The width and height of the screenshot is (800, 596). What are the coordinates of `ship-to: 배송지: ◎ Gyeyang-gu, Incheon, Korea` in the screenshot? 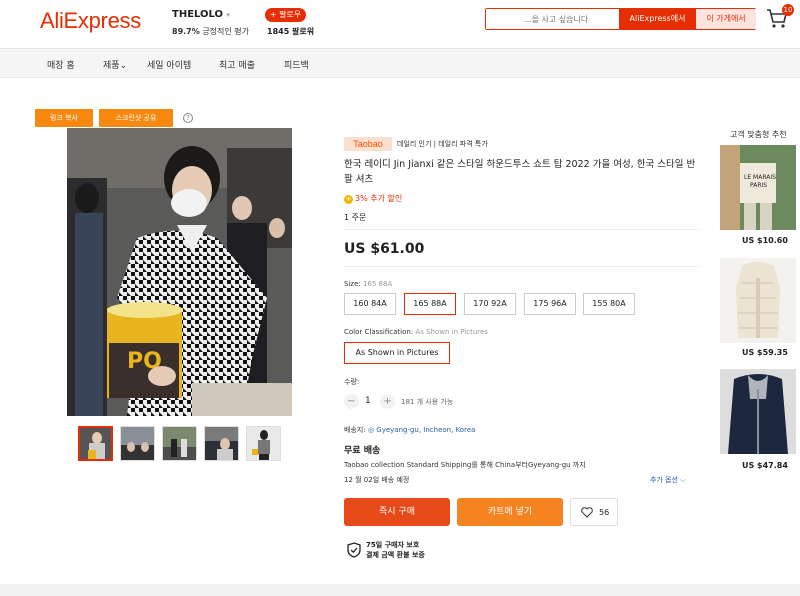 It's located at (409, 430).